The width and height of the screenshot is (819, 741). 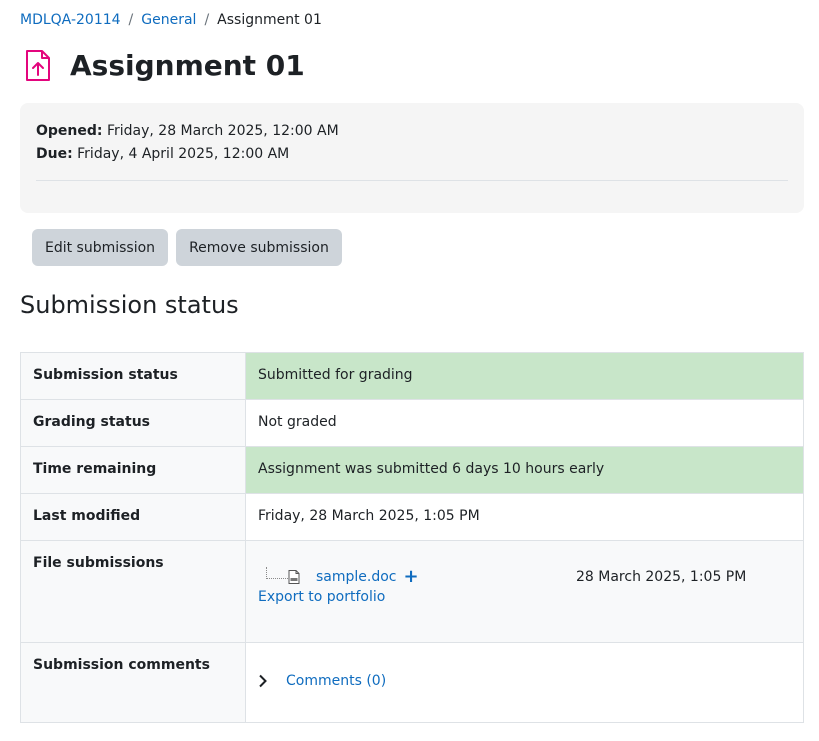 I want to click on submission-status-value: Submitted for grading, so click(x=524, y=376).